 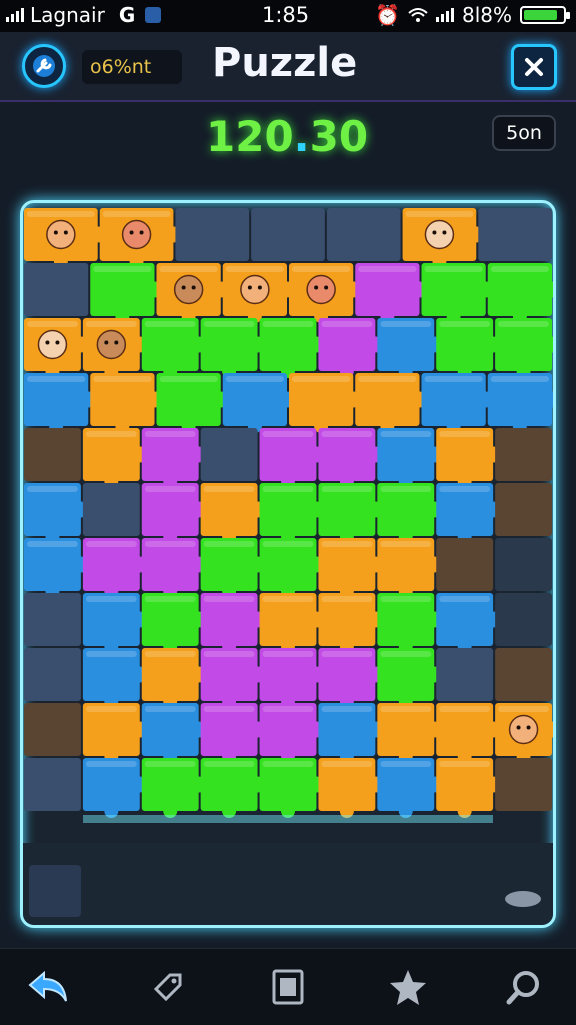 What do you see at coordinates (408, 987) in the screenshot?
I see `favorites-button` at bounding box center [408, 987].